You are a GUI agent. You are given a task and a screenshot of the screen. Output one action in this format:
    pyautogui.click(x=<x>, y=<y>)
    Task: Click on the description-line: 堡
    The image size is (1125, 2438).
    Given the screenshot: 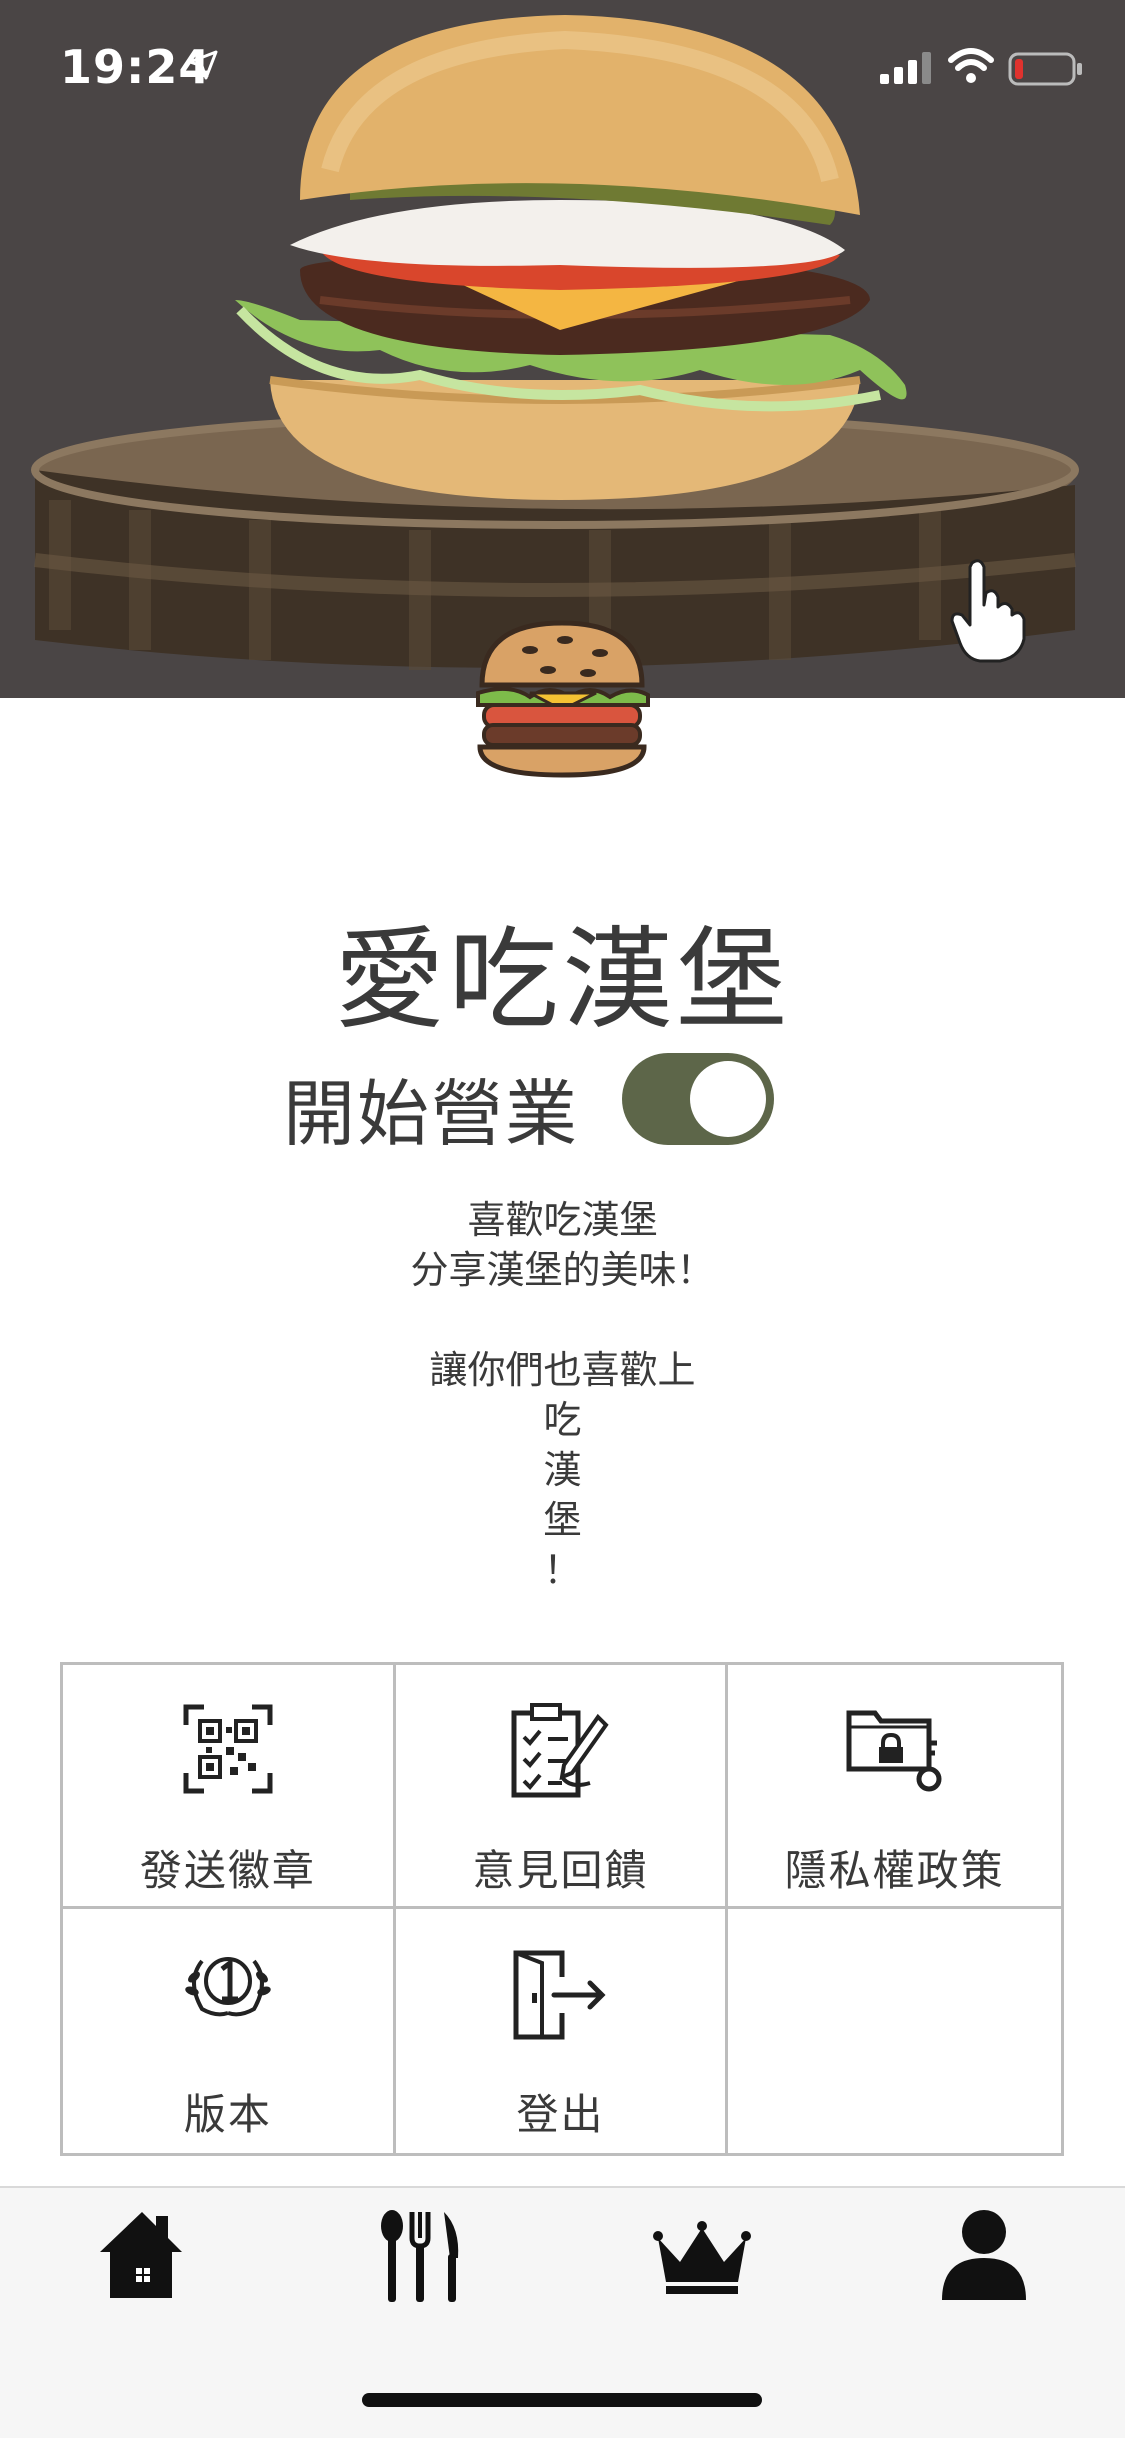 What is the action you would take?
    pyautogui.click(x=562, y=1520)
    